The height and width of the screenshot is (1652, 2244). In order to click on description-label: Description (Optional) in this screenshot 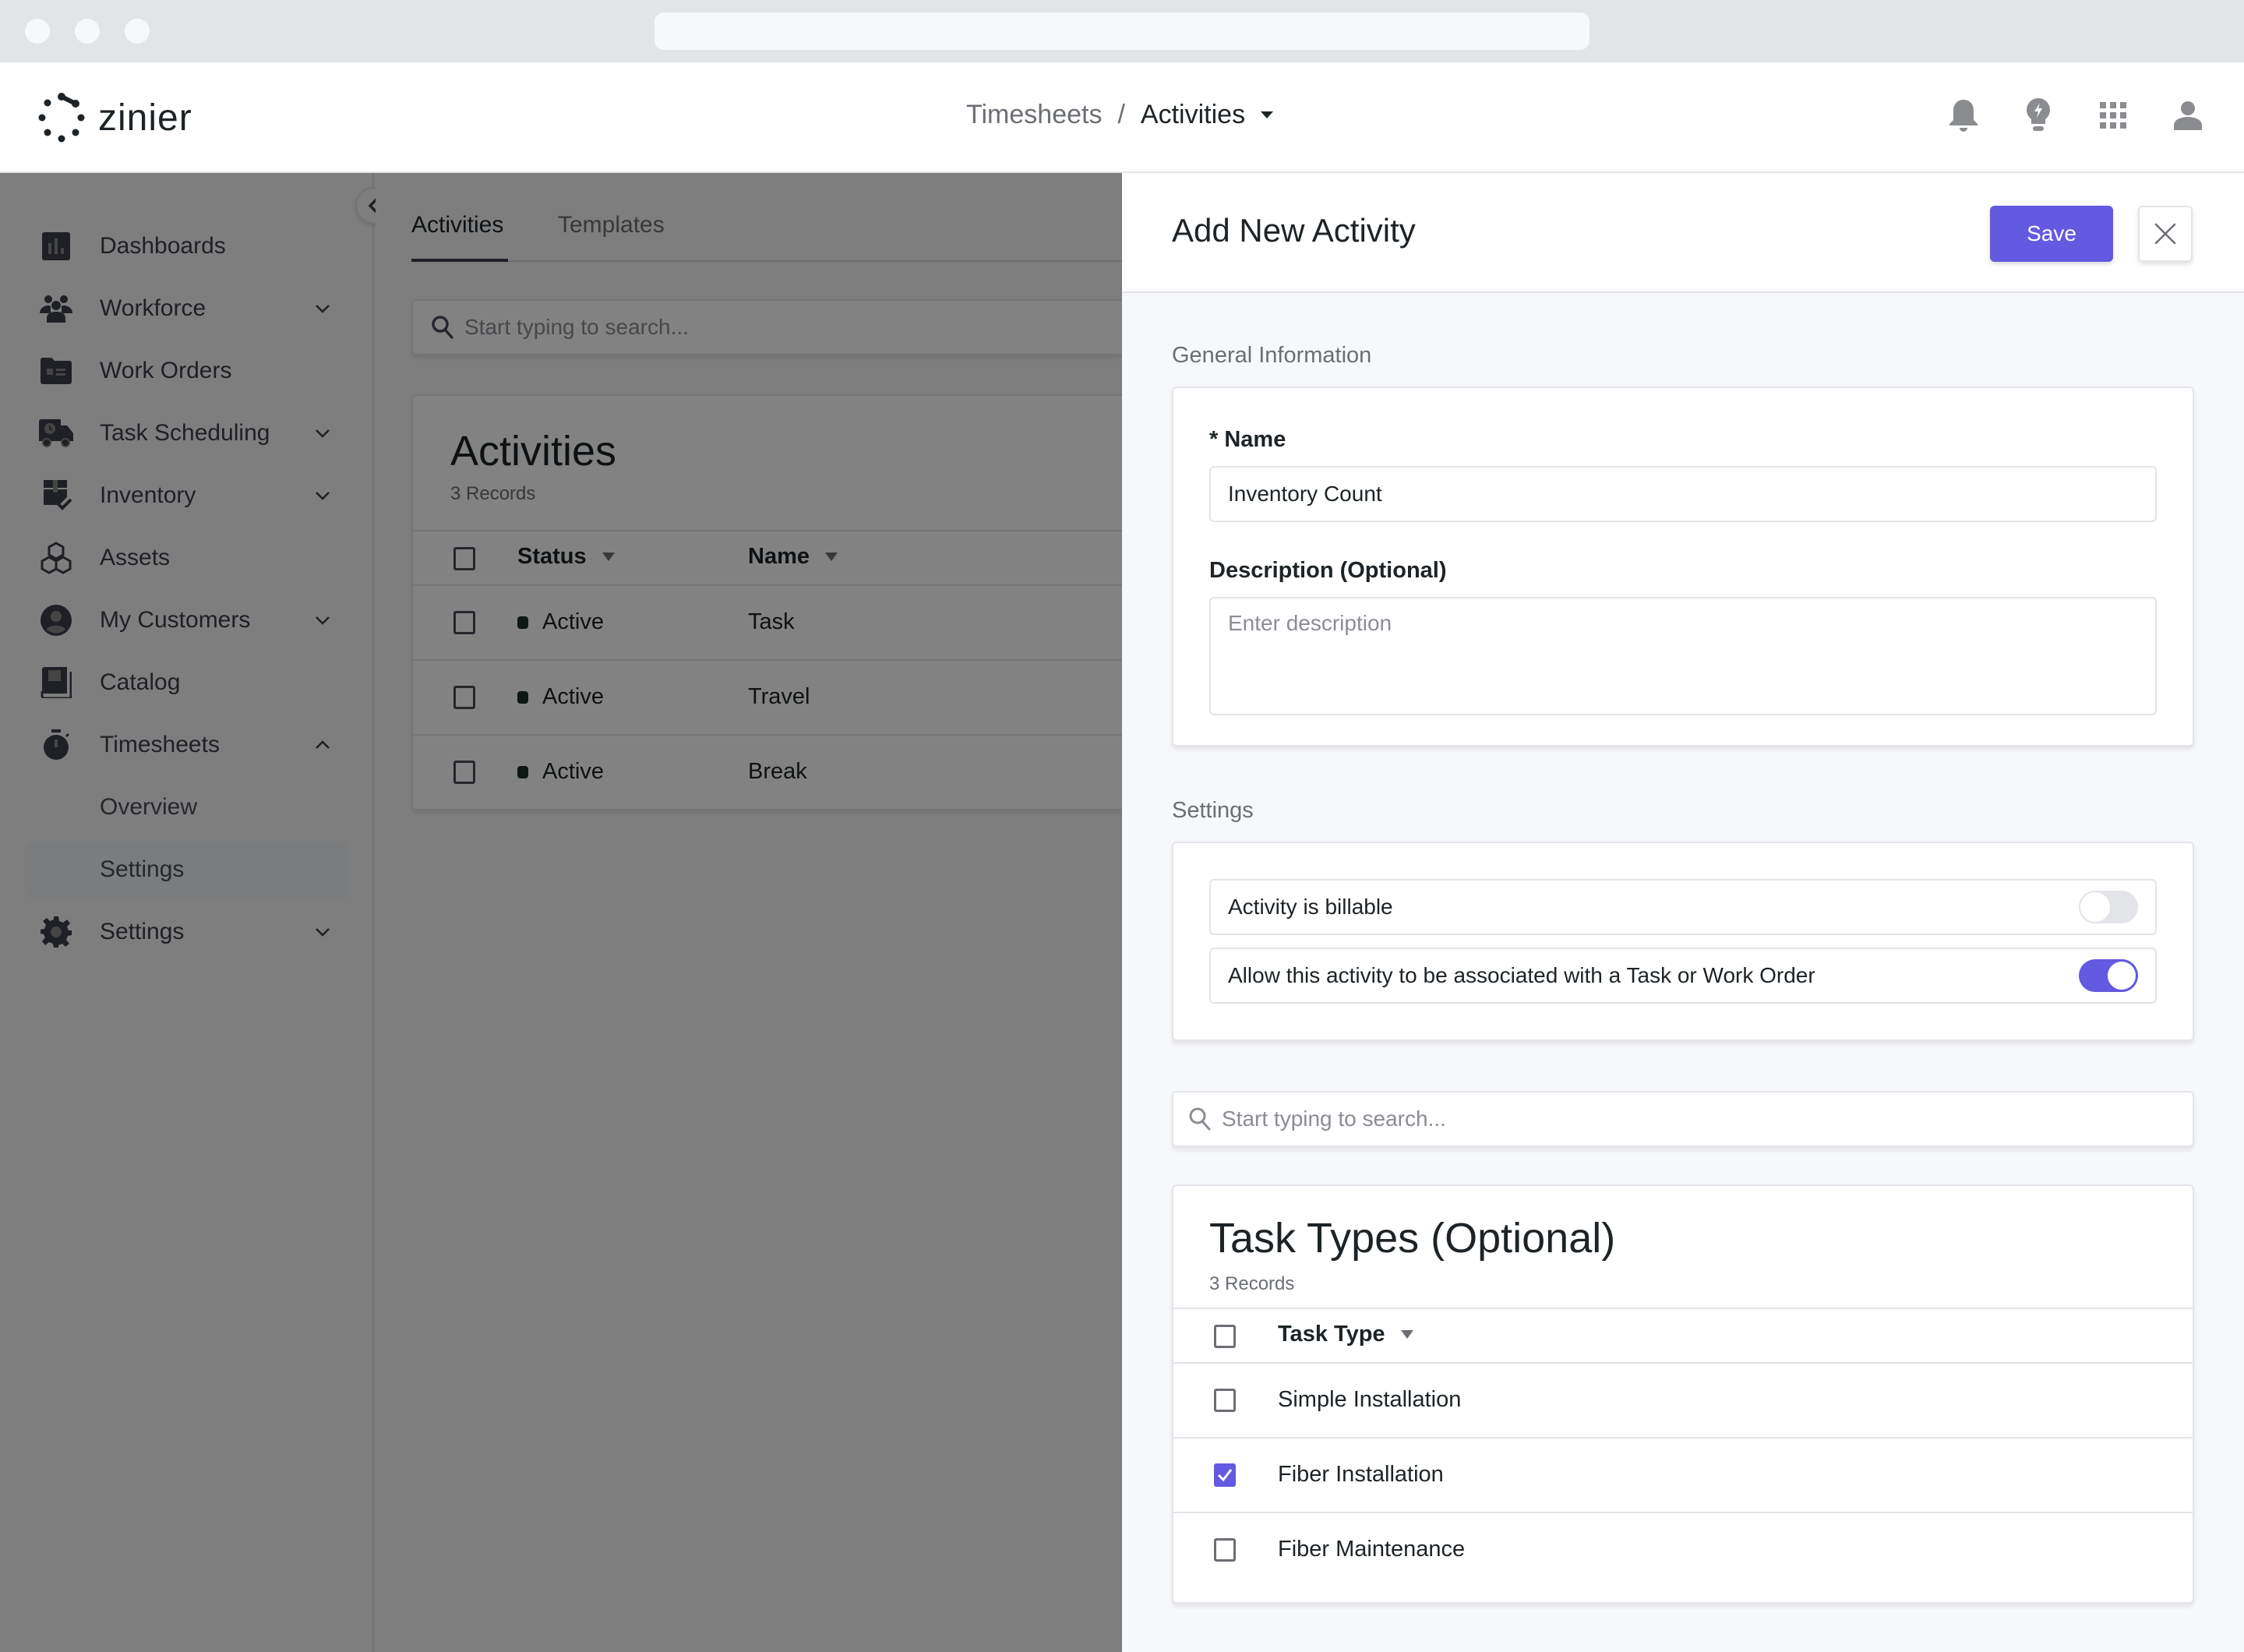, I will do `click(1328, 570)`.